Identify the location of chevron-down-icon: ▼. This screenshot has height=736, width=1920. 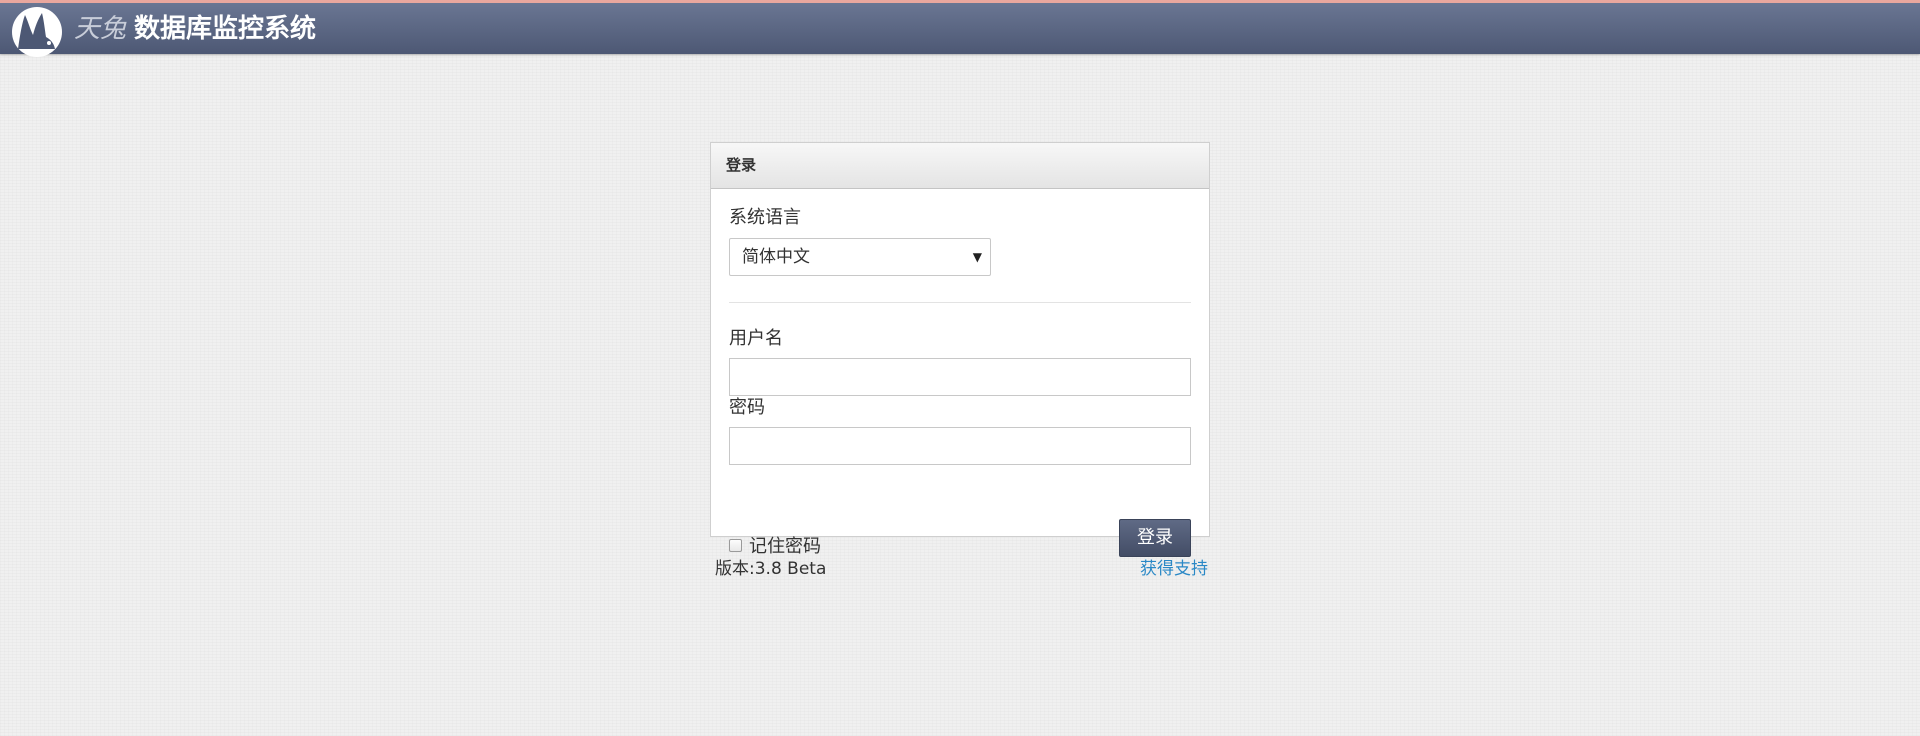
(977, 257).